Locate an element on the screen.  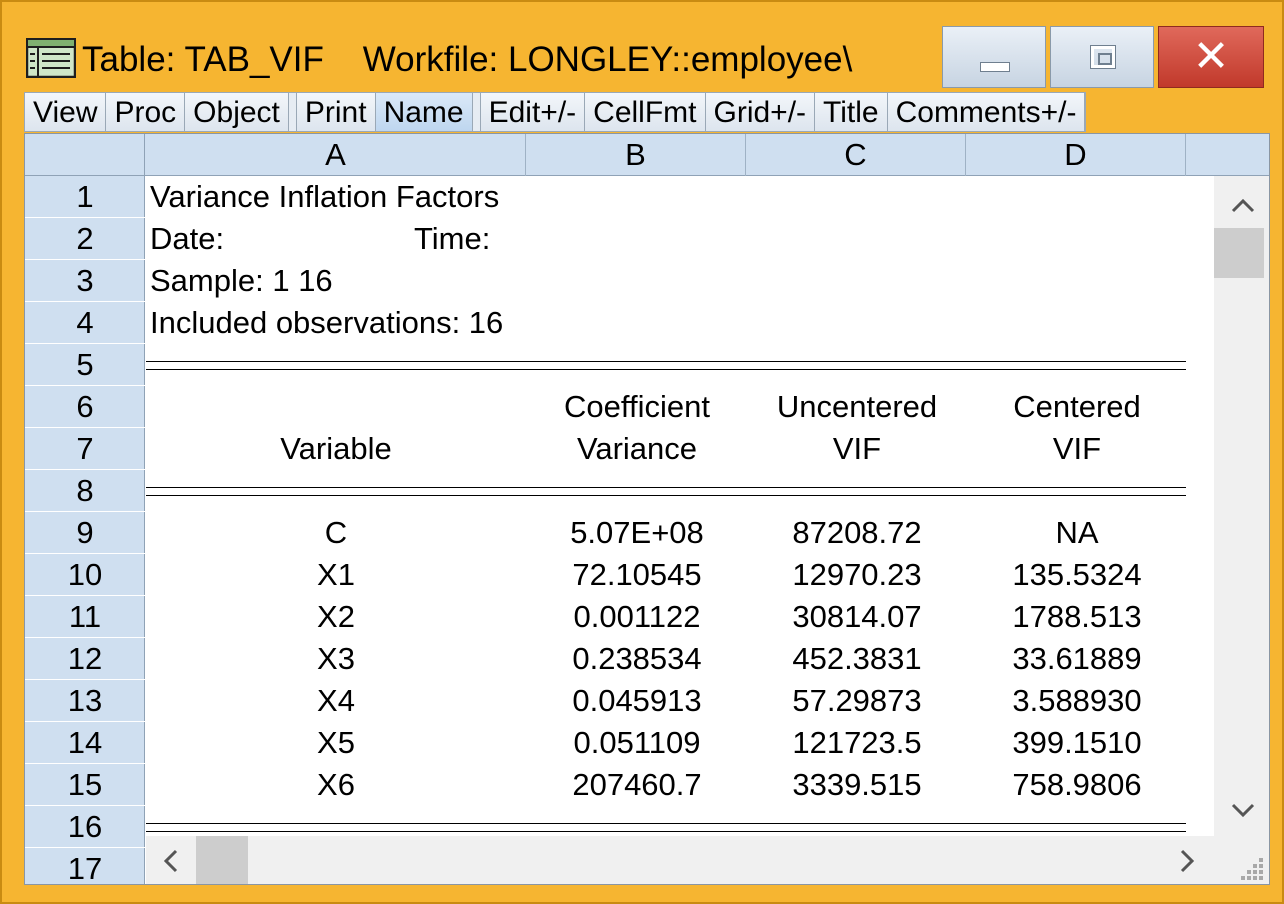
column-title: Variance is located at coordinates (637, 448).